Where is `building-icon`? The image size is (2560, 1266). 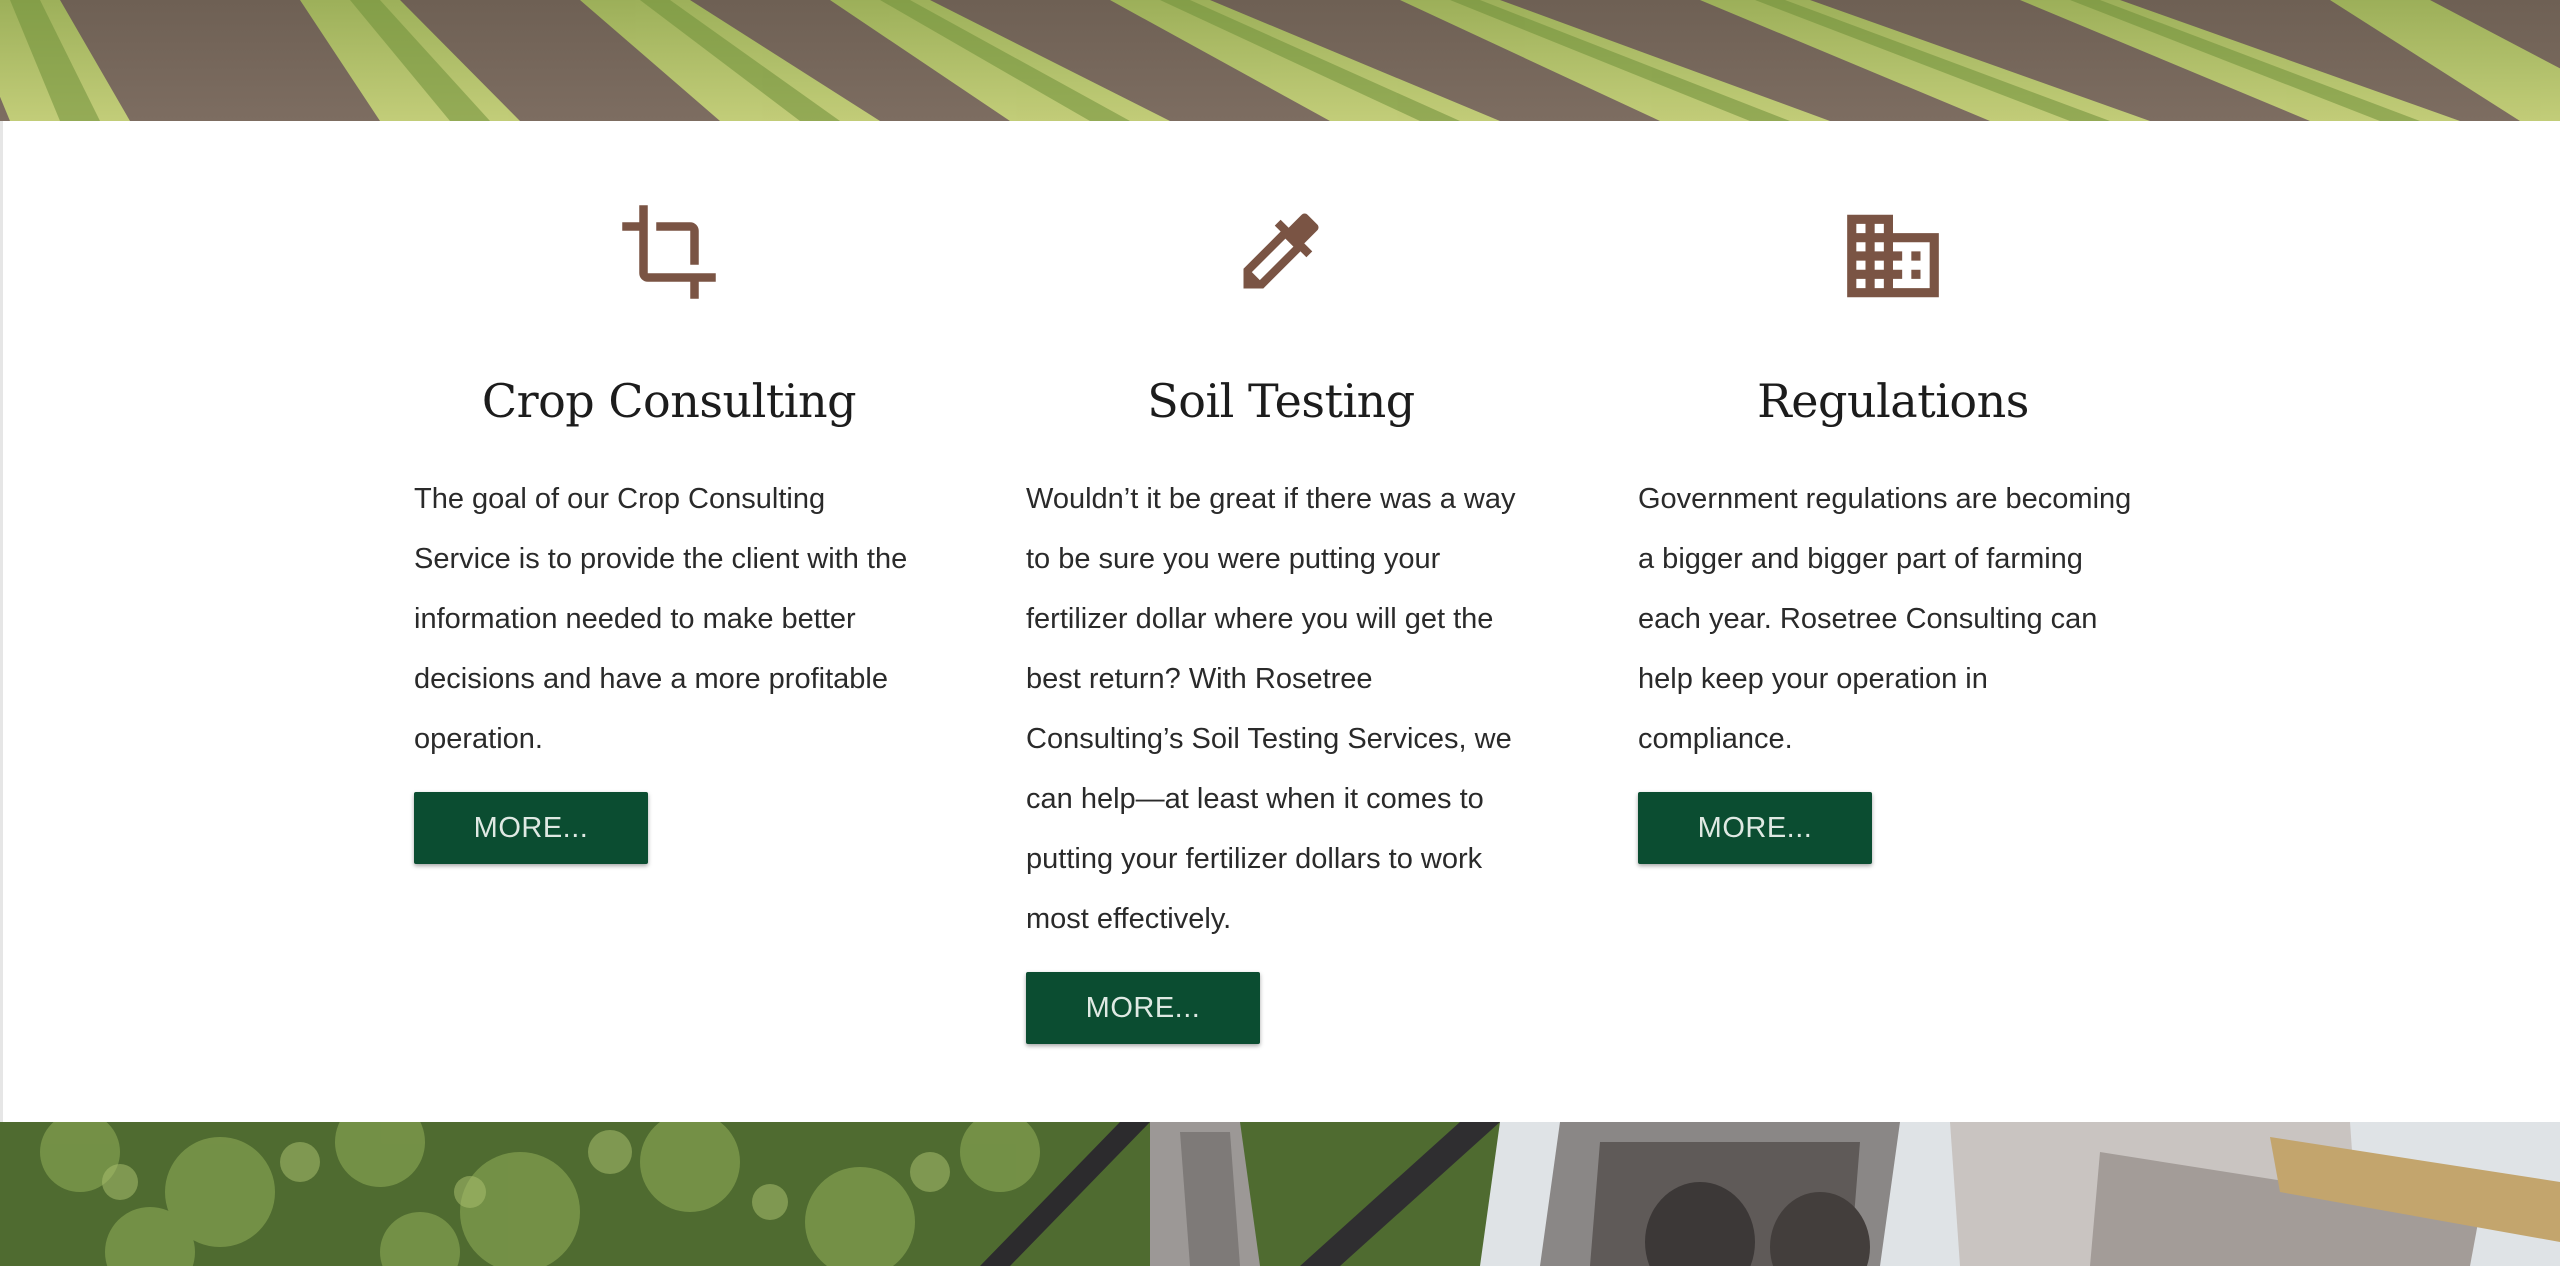 building-icon is located at coordinates (1893, 256).